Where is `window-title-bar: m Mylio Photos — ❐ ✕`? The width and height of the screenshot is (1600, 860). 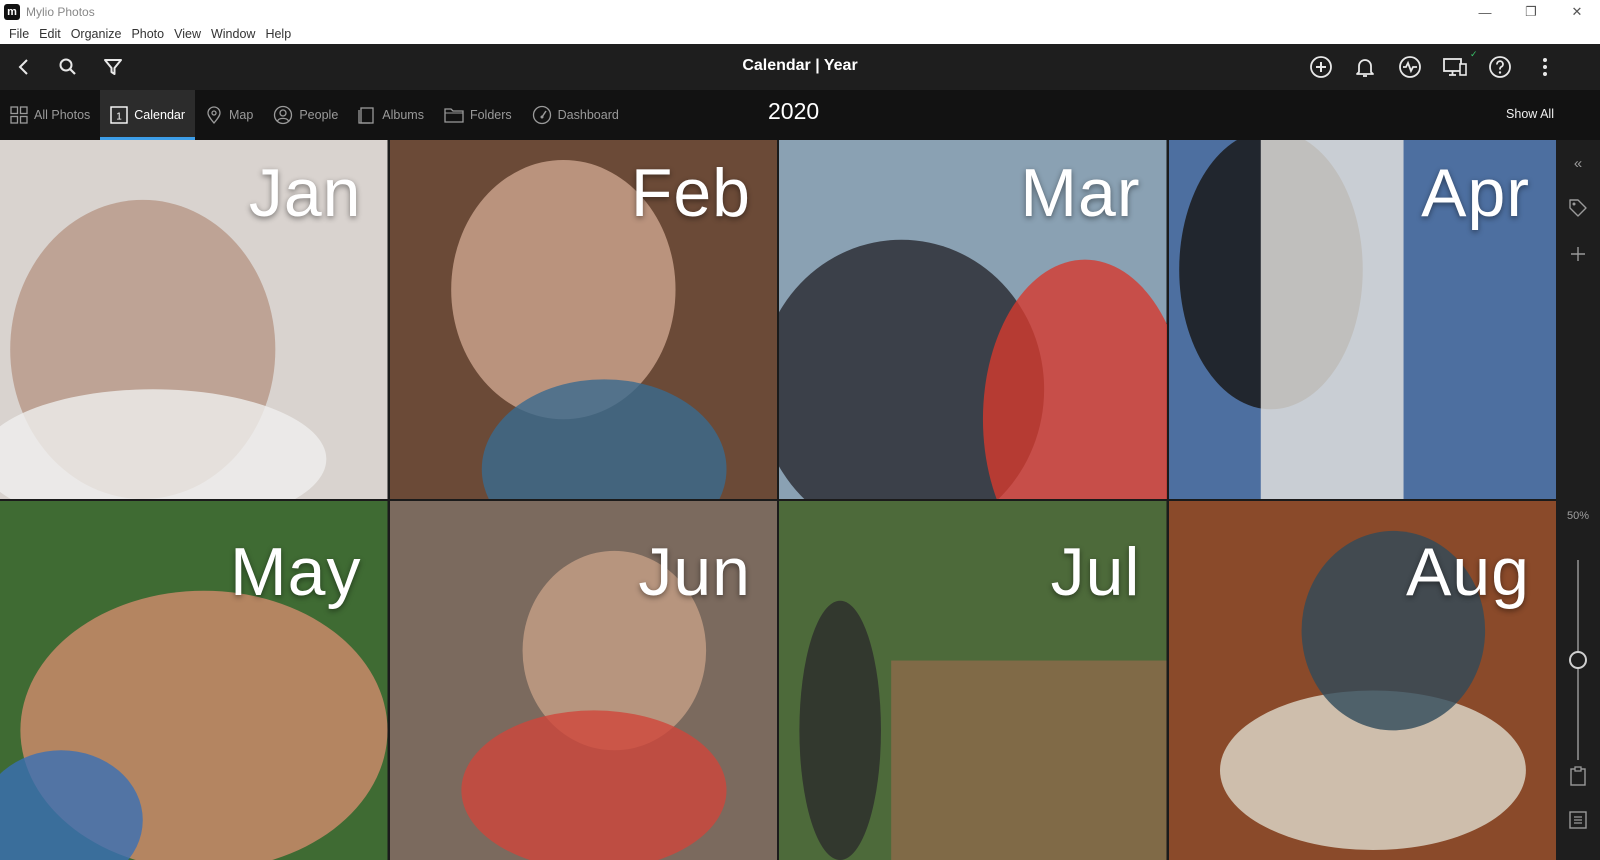
window-title-bar: m Mylio Photos — ❐ ✕ is located at coordinates (800, 12).